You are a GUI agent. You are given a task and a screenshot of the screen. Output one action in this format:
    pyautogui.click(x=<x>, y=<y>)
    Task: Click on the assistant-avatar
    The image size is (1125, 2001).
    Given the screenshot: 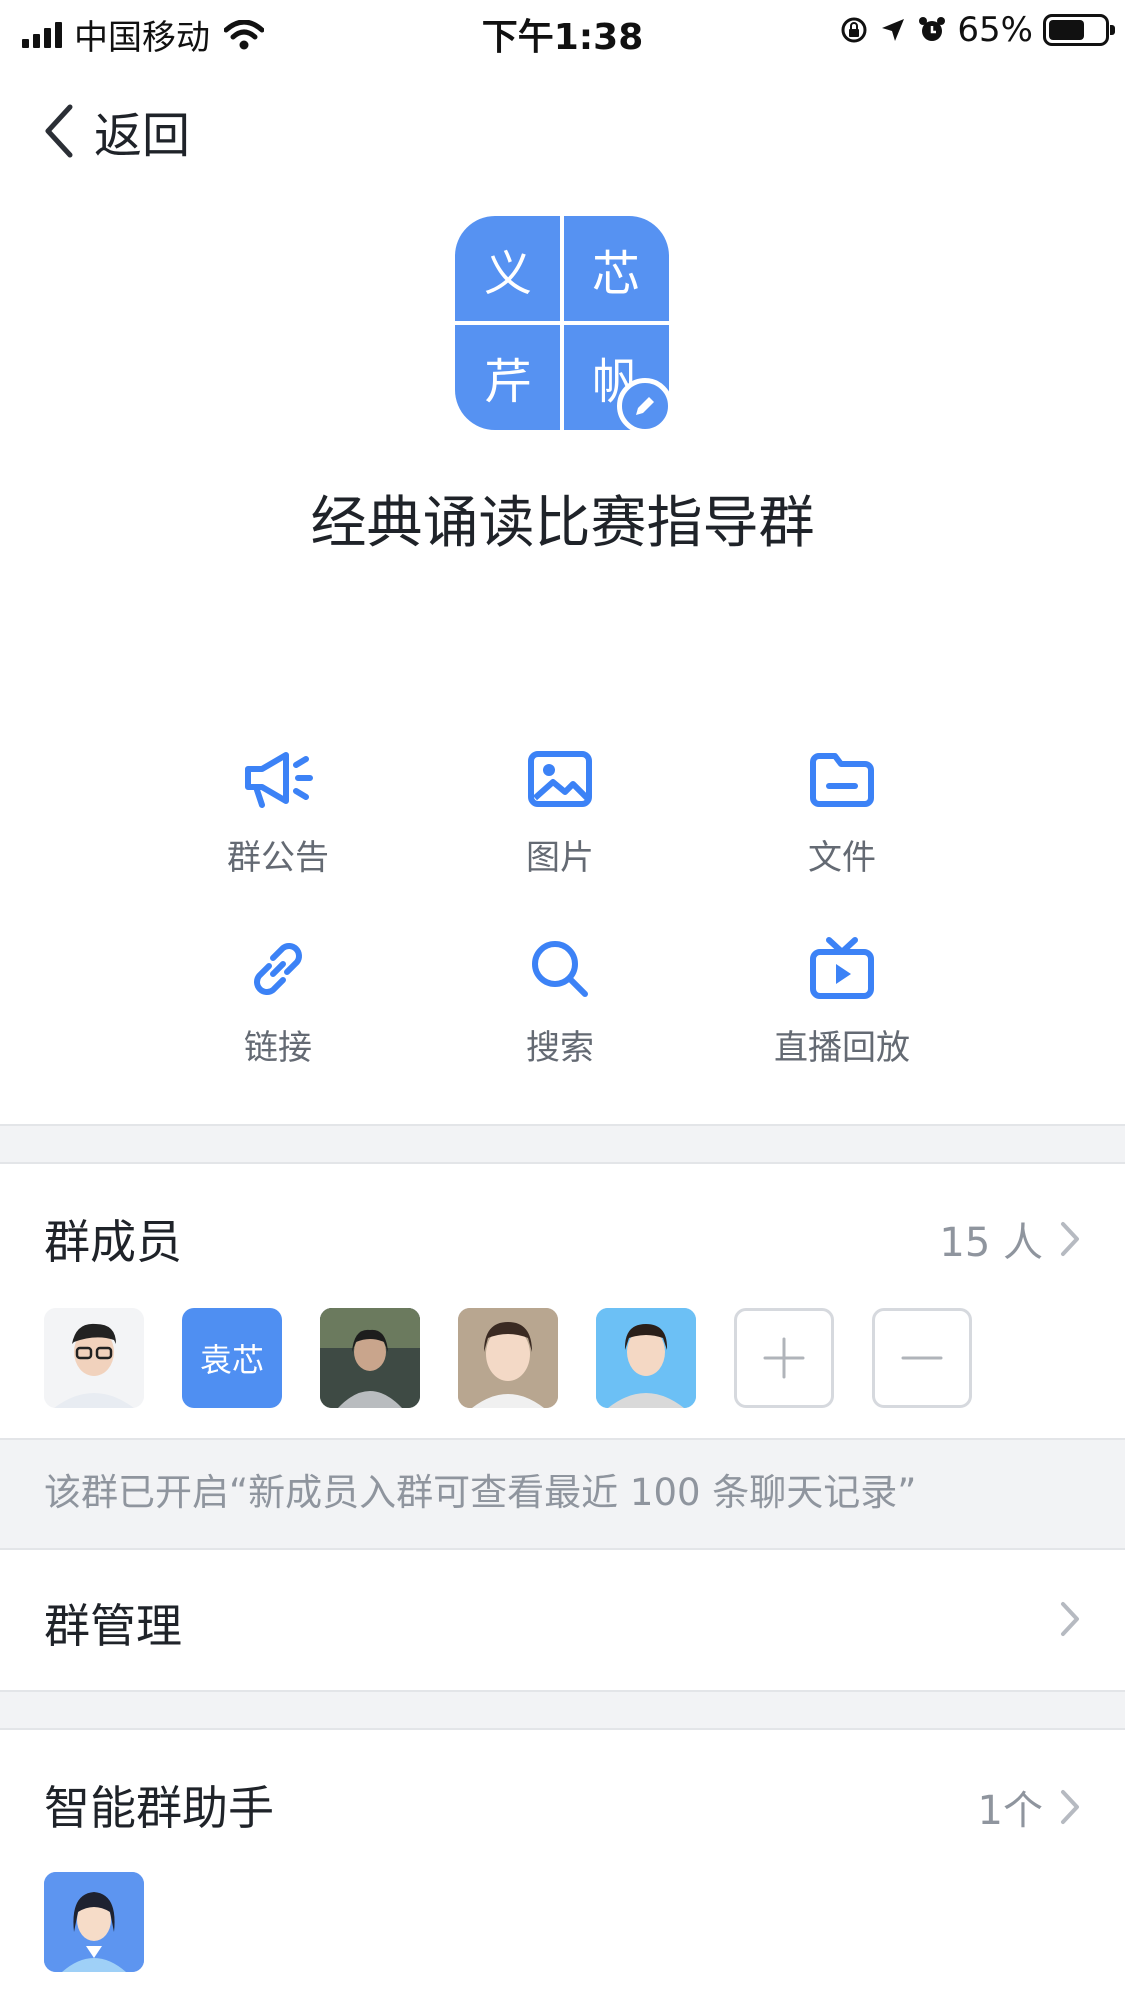 What is the action you would take?
    pyautogui.click(x=94, y=1922)
    